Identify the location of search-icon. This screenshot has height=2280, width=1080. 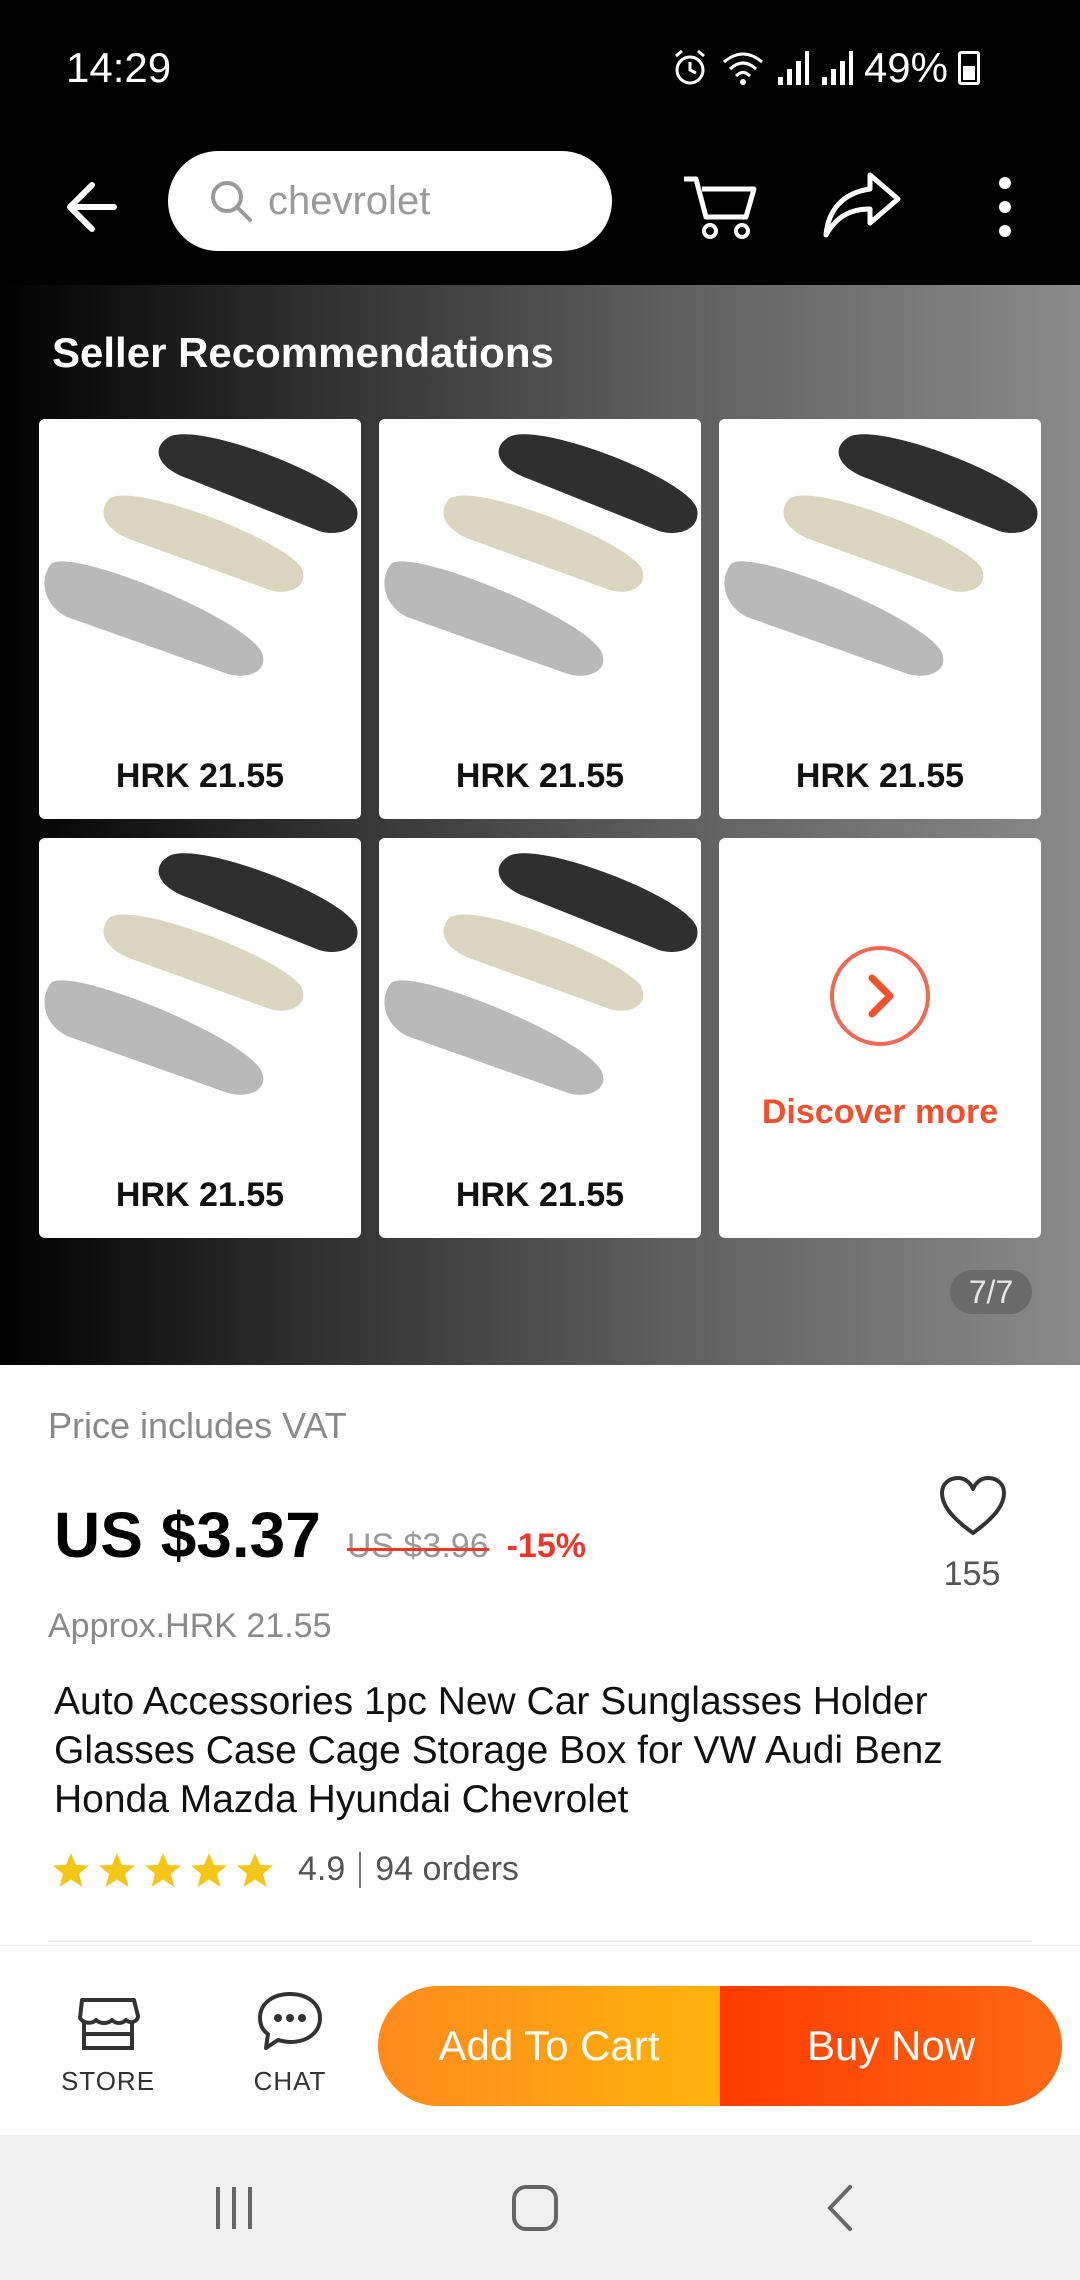
(231, 201).